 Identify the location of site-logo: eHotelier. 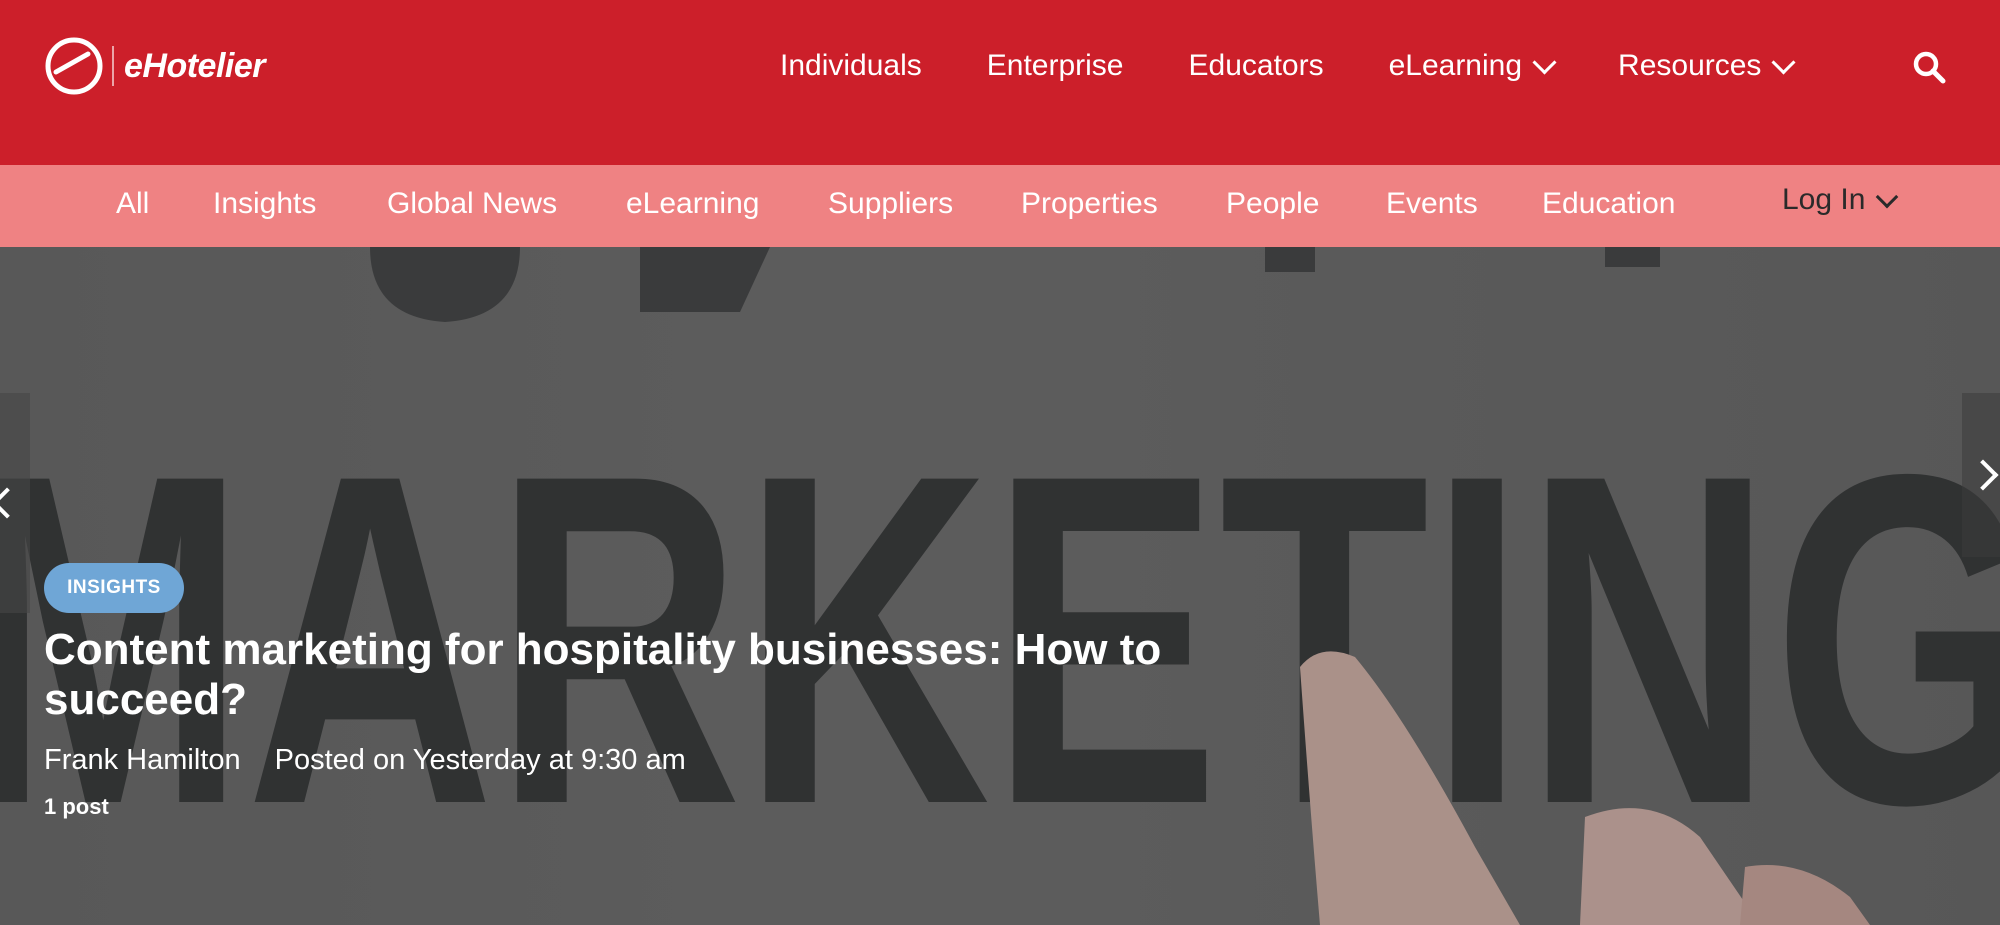
(155, 66).